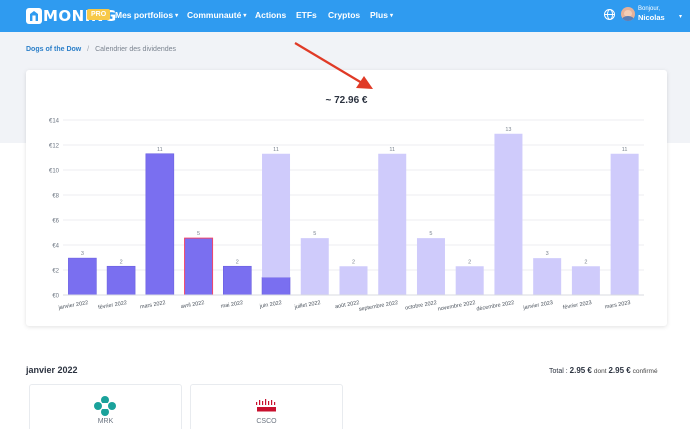 Image resolution: width=690 pixels, height=429 pixels. Describe the element at coordinates (52, 370) in the screenshot. I see `month-title: janvier 2022` at that location.